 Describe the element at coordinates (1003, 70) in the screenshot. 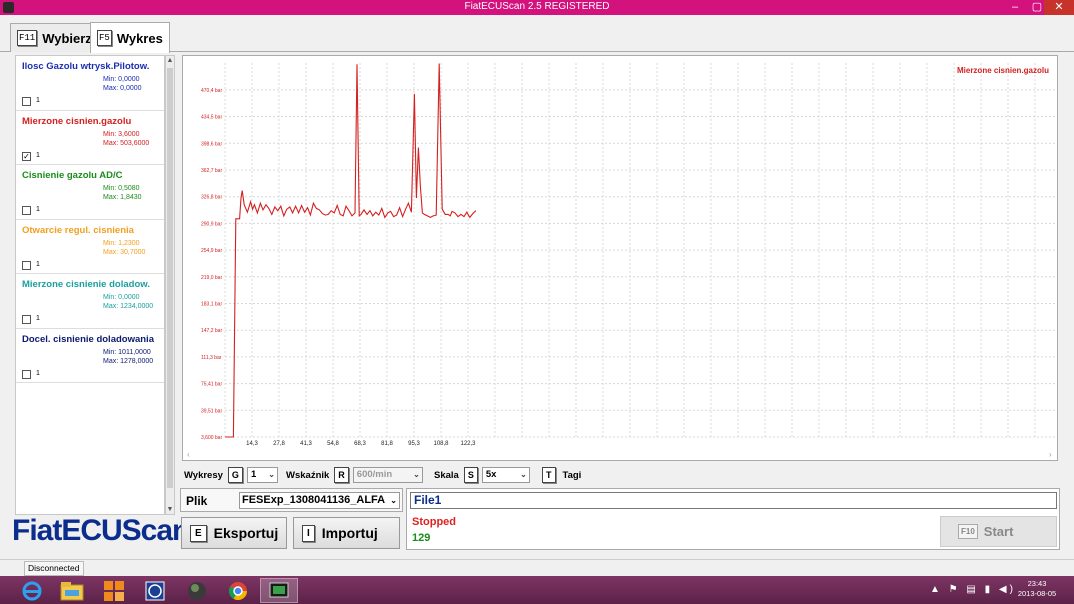

I see `chart-legend: Mierzone cisnien.gazolu` at that location.